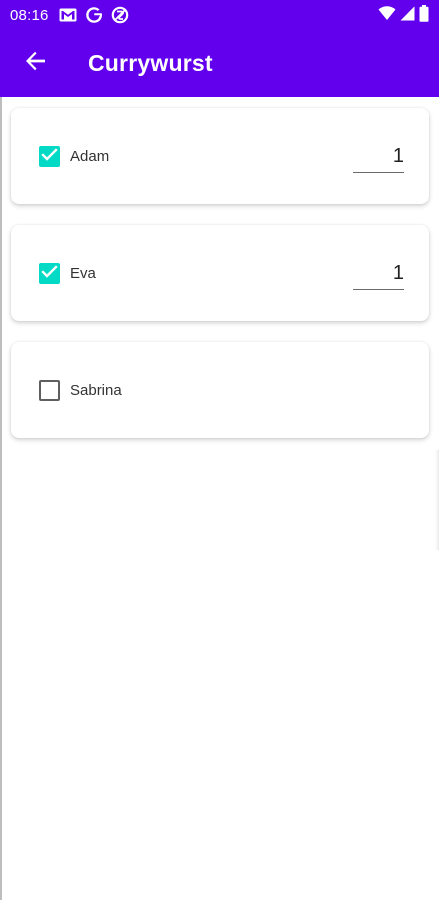  What do you see at coordinates (220, 156) in the screenshot?
I see `person-card: Adam 1` at bounding box center [220, 156].